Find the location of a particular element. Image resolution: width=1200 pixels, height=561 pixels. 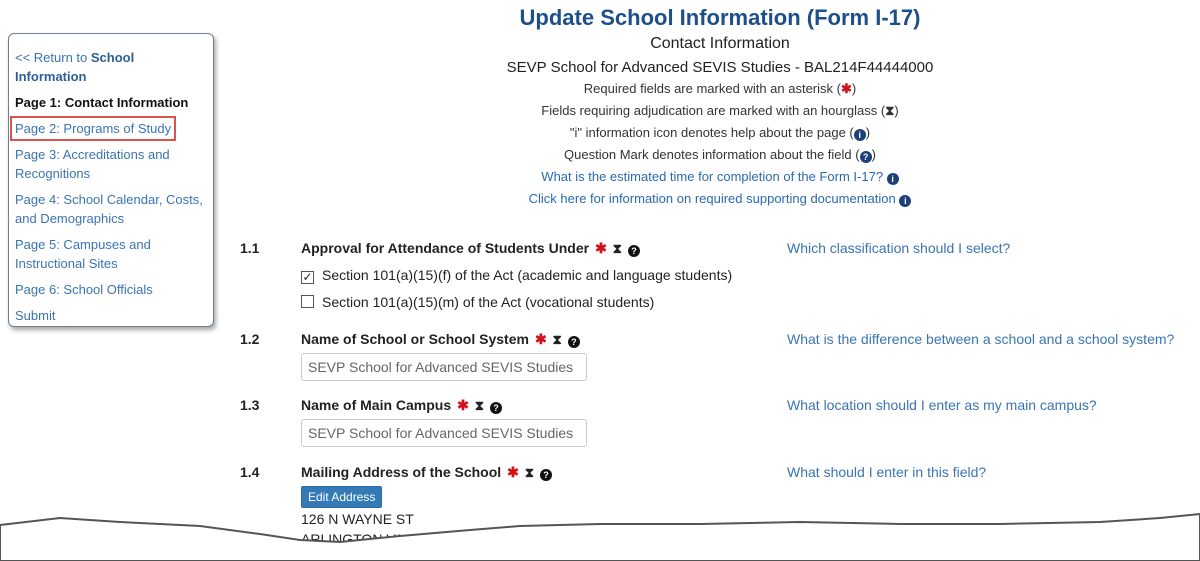

sidebar-item-page-2: Page 2: Programs of Study is located at coordinates (108, 128).